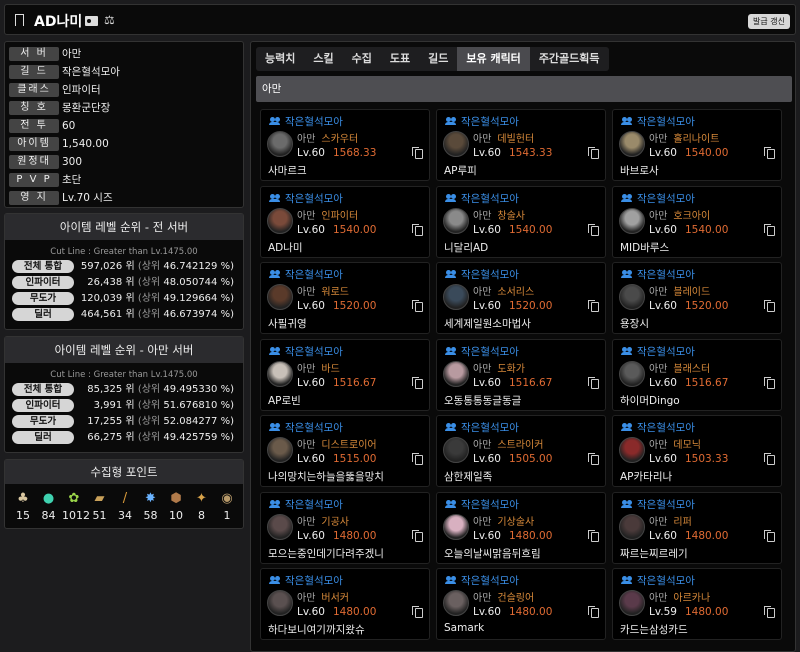 The width and height of the screenshot is (800, 652). What do you see at coordinates (466, 247) in the screenshot?
I see `character-name: 니달리AD` at bounding box center [466, 247].